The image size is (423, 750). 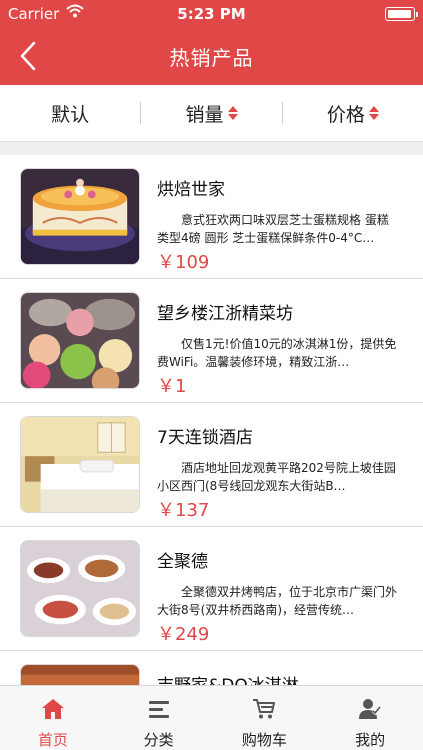 What do you see at coordinates (264, 740) in the screenshot?
I see `tab-cart-label: 购物车` at bounding box center [264, 740].